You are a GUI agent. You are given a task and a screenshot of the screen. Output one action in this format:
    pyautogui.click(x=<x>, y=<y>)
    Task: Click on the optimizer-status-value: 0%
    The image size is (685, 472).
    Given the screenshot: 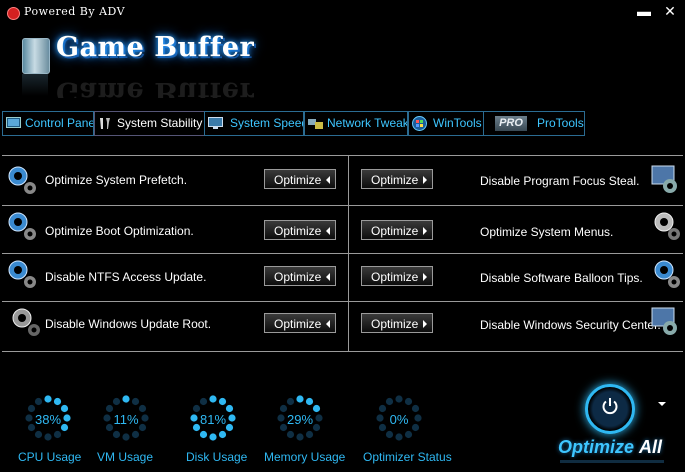 What is the action you would take?
    pyautogui.click(x=399, y=419)
    